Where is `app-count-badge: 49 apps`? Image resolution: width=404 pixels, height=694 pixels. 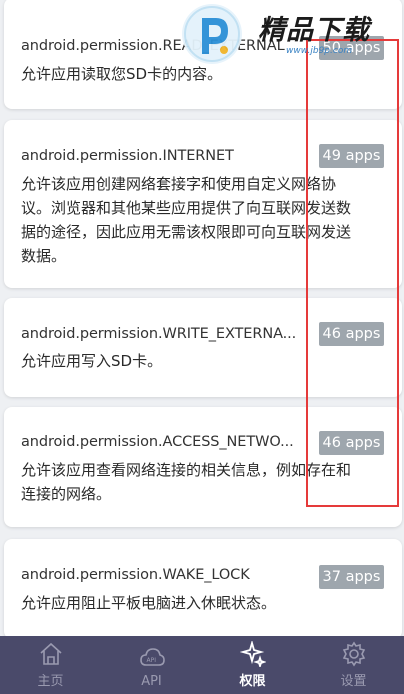
app-count-badge: 49 apps is located at coordinates (351, 156).